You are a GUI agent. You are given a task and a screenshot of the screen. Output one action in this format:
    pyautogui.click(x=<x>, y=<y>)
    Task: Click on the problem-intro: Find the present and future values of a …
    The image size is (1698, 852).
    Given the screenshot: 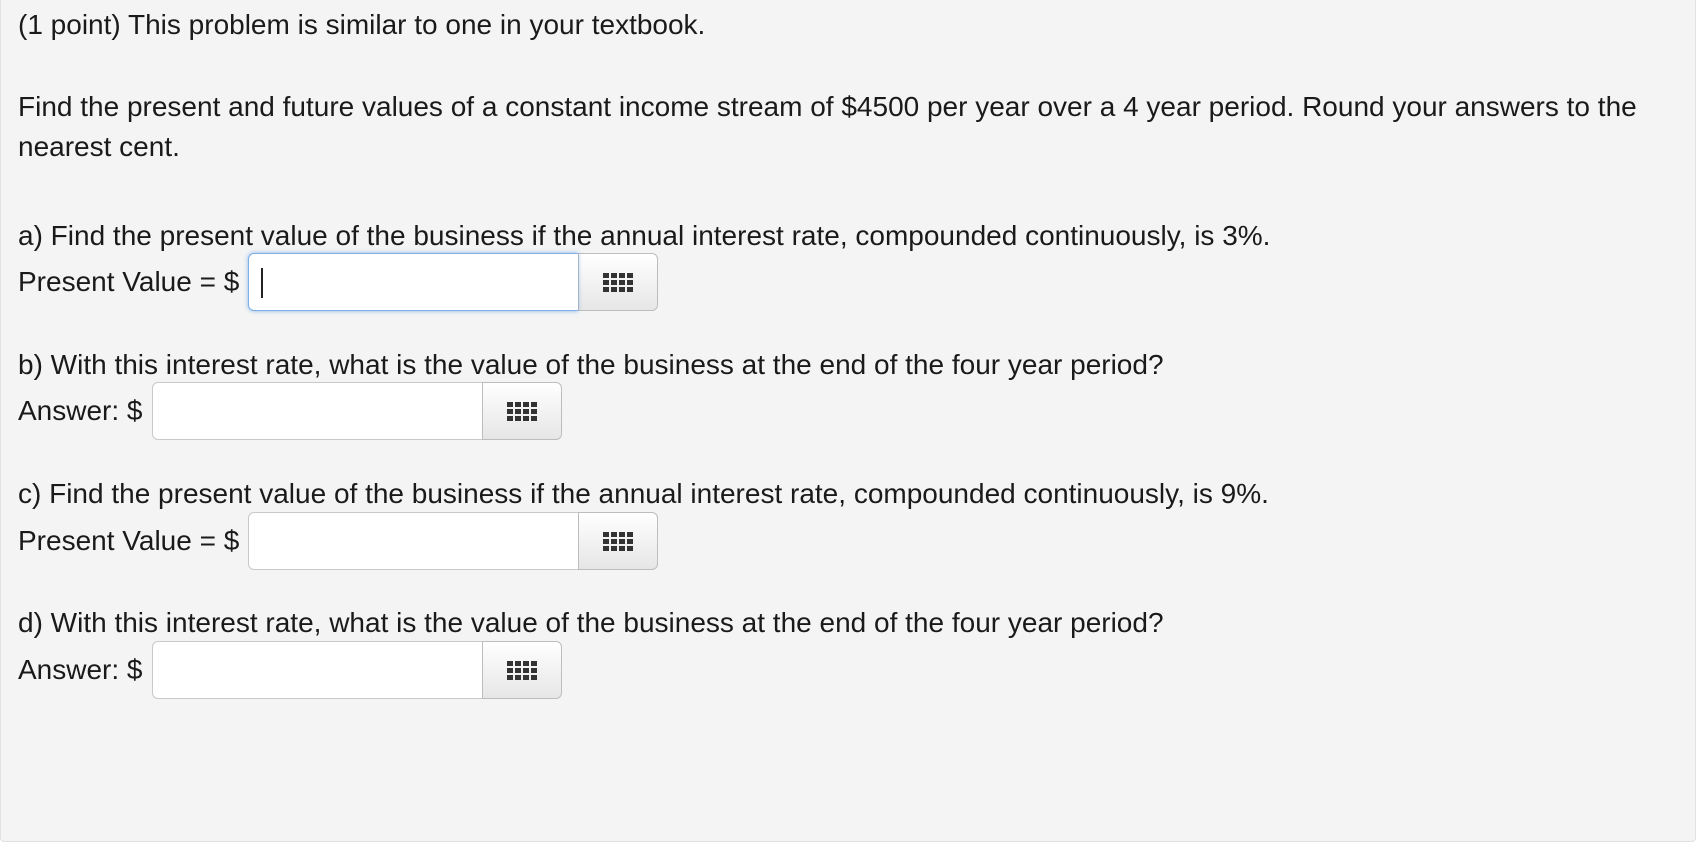 What is the action you would take?
    pyautogui.click(x=827, y=126)
    